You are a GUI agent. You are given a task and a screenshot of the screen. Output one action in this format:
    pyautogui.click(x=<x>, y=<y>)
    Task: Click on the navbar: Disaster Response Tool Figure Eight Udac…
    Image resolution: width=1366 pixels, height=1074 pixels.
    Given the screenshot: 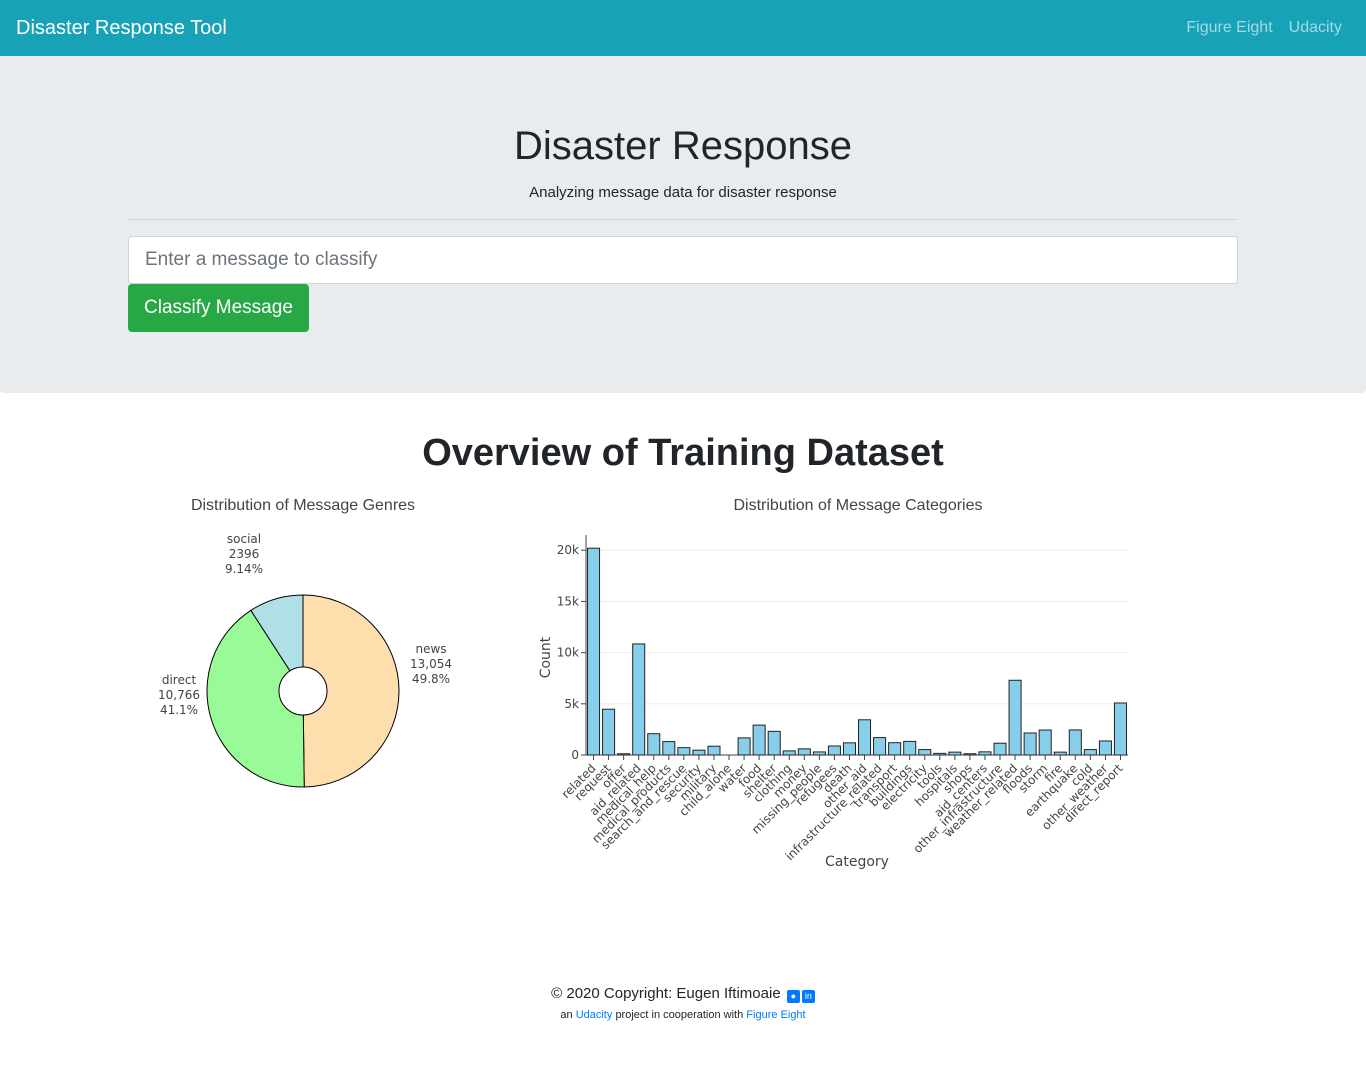 What is the action you would take?
    pyautogui.click(x=683, y=28)
    